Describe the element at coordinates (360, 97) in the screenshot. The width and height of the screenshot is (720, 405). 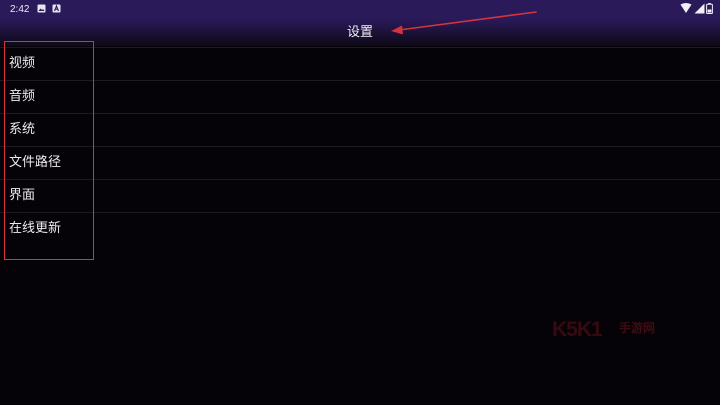
I see `settings-item-audio: 音频` at that location.